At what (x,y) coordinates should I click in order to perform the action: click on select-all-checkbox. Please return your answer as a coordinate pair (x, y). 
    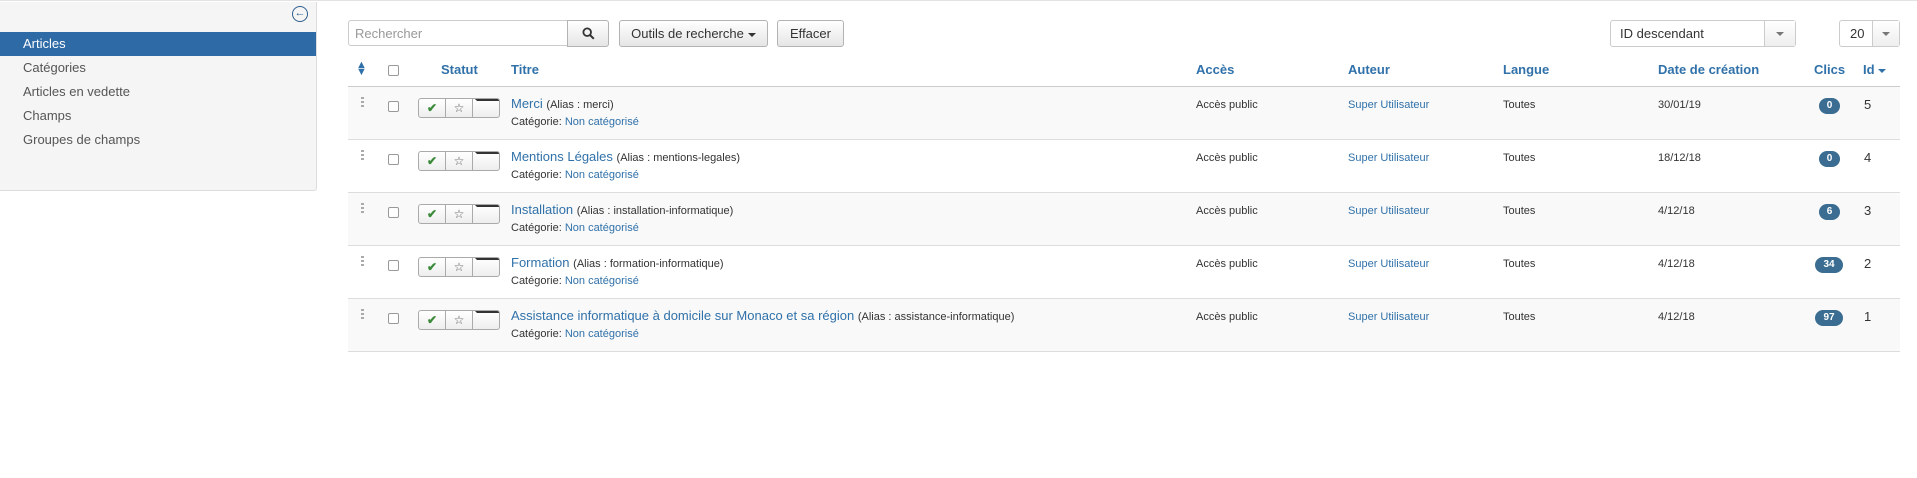
    Looking at the image, I should click on (393, 70).